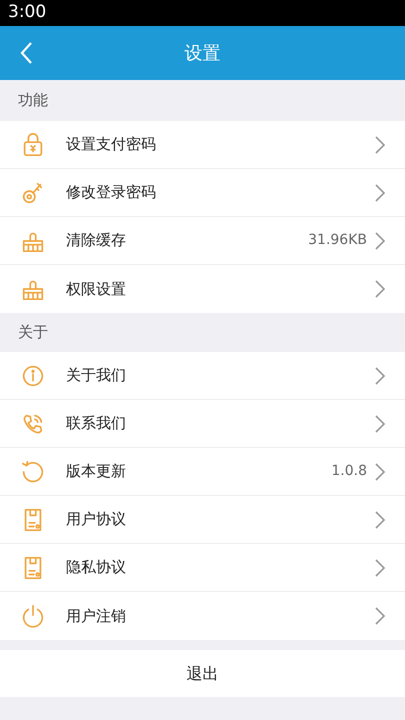 The image size is (405, 720). What do you see at coordinates (202, 568) in the screenshot?
I see `settings-row: 隐私协议` at bounding box center [202, 568].